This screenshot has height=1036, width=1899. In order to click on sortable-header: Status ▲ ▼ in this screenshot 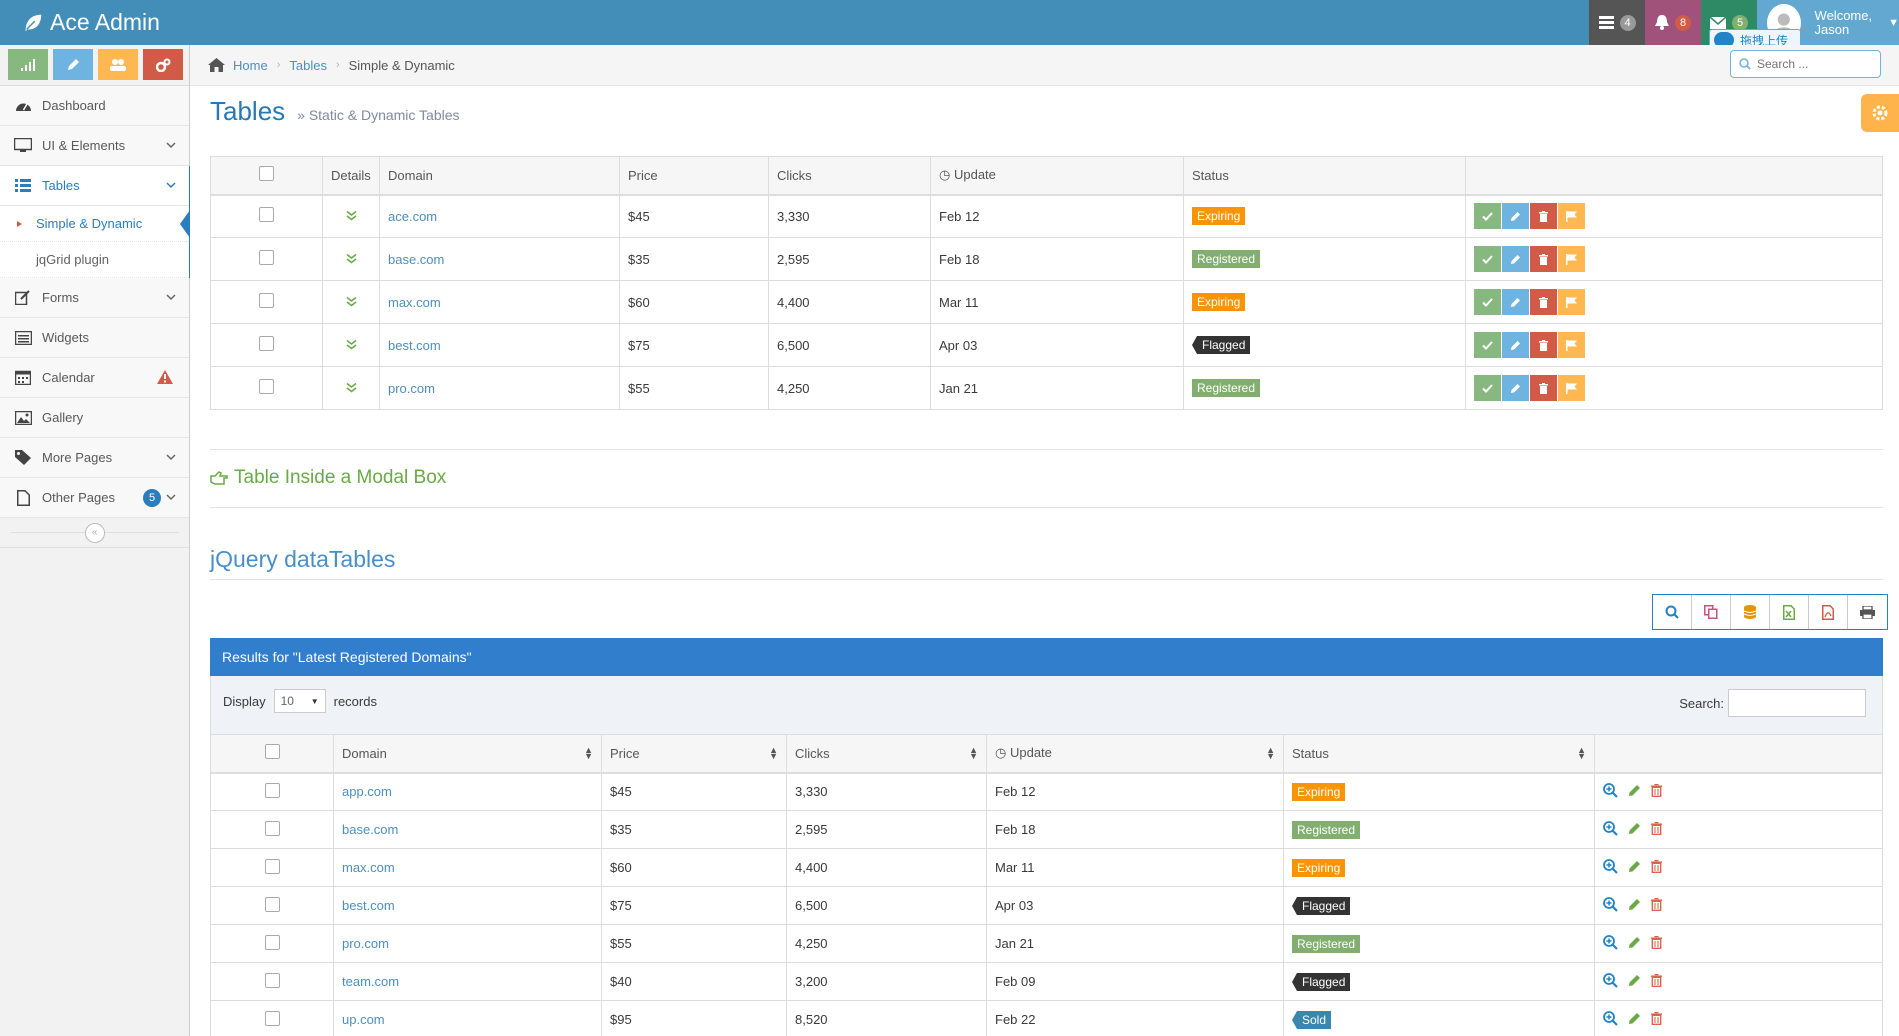, I will do `click(1439, 754)`.